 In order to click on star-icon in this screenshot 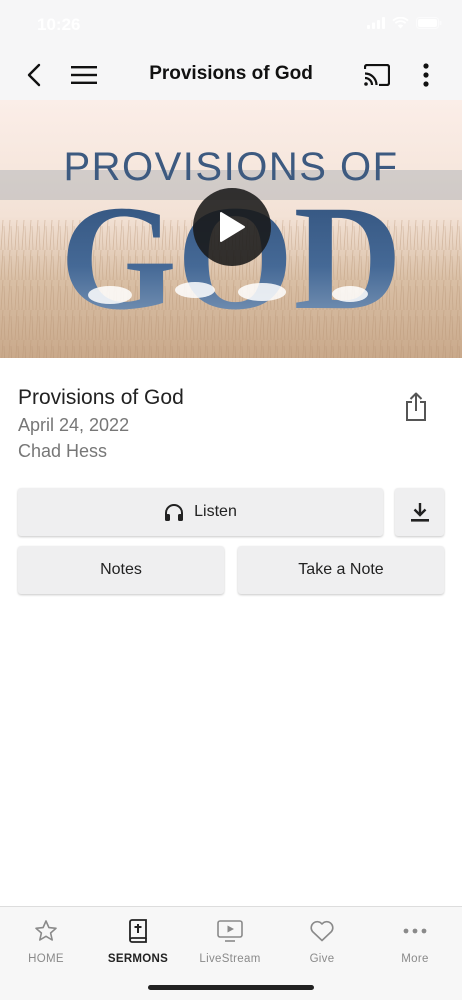, I will do `click(46, 931)`.